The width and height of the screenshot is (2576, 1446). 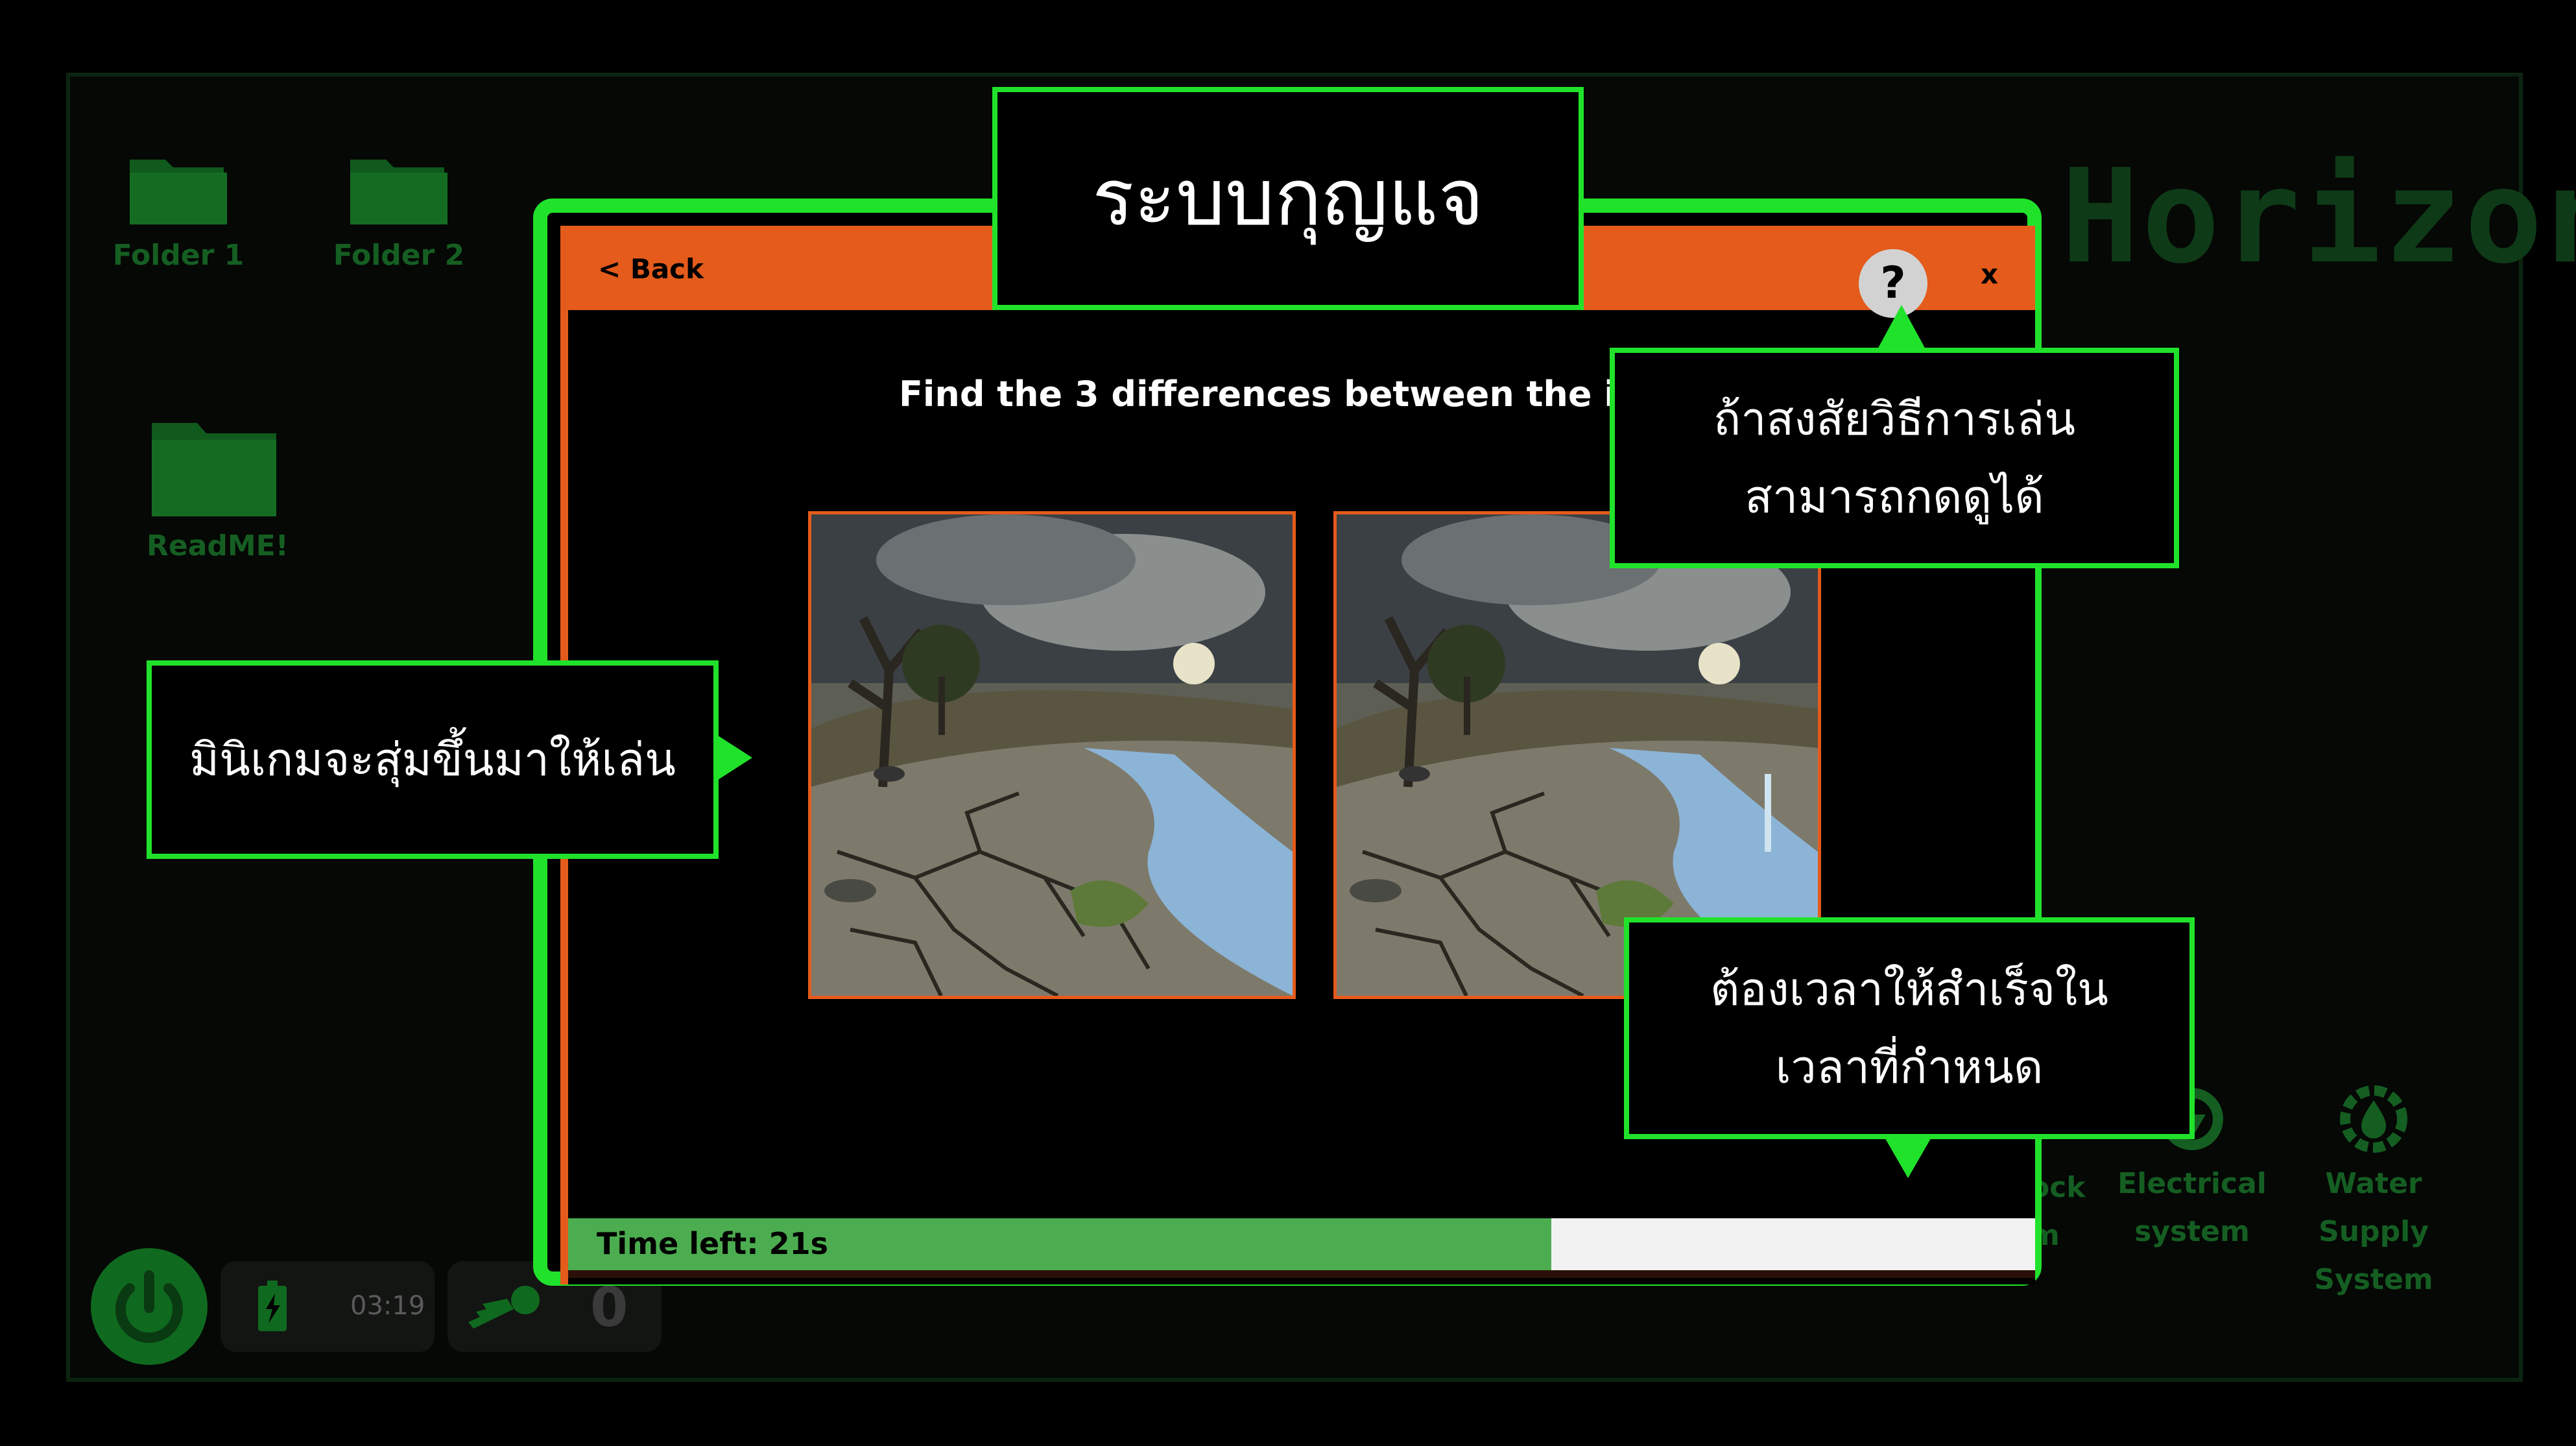 I want to click on callout-help-line1: ถ้าสงสัยวิธีการเล่น, so click(x=1894, y=419).